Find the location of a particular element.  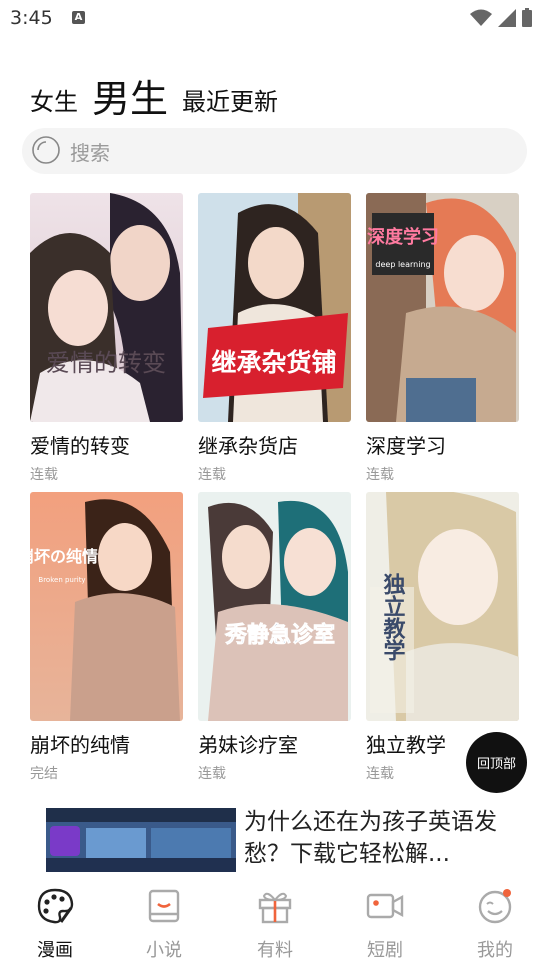

comic-card: 爱情的转变 爱情的转变 连载 is located at coordinates (106, 338).